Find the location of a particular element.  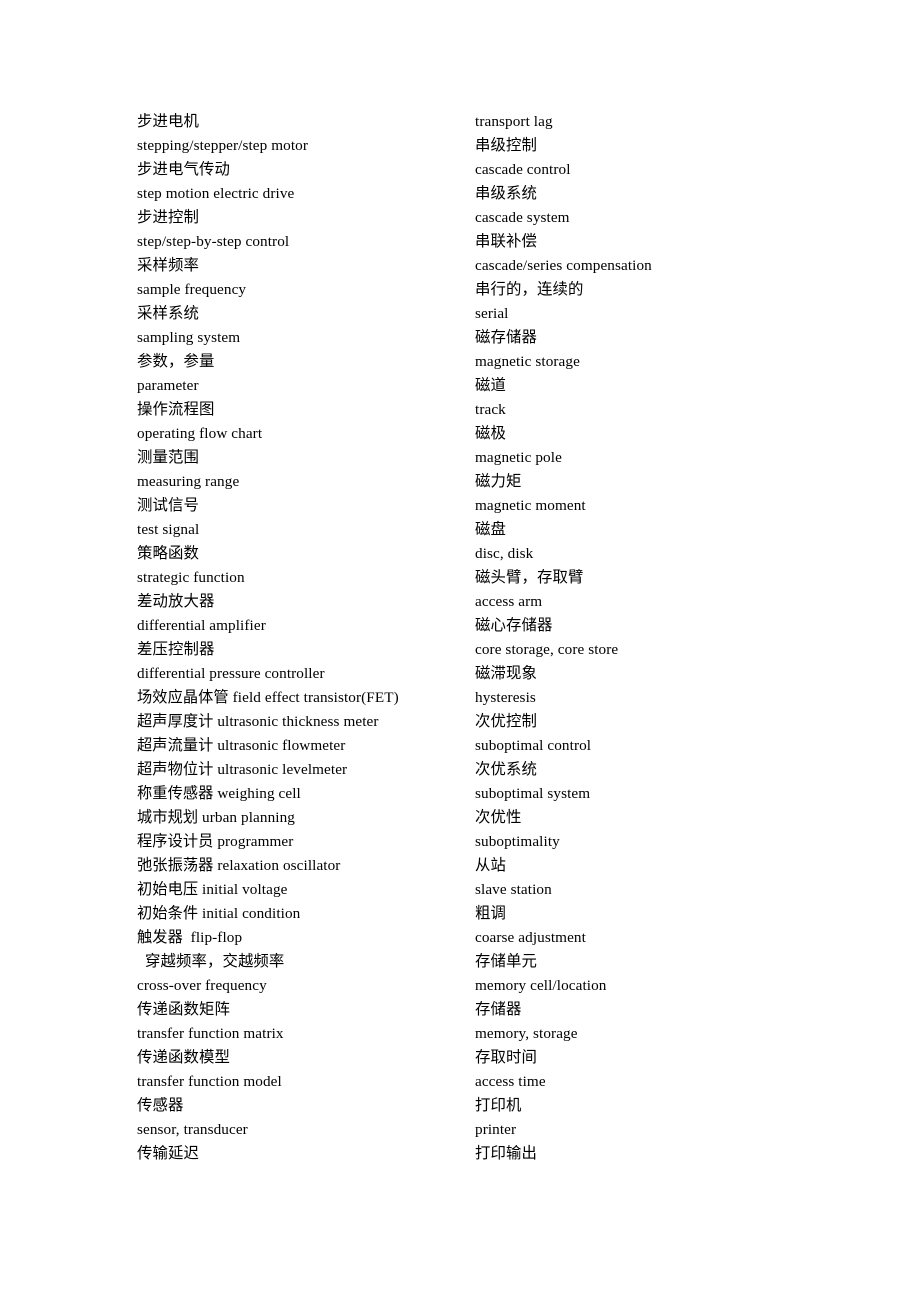

glossary-line: 磁极 is located at coordinates (490, 433).